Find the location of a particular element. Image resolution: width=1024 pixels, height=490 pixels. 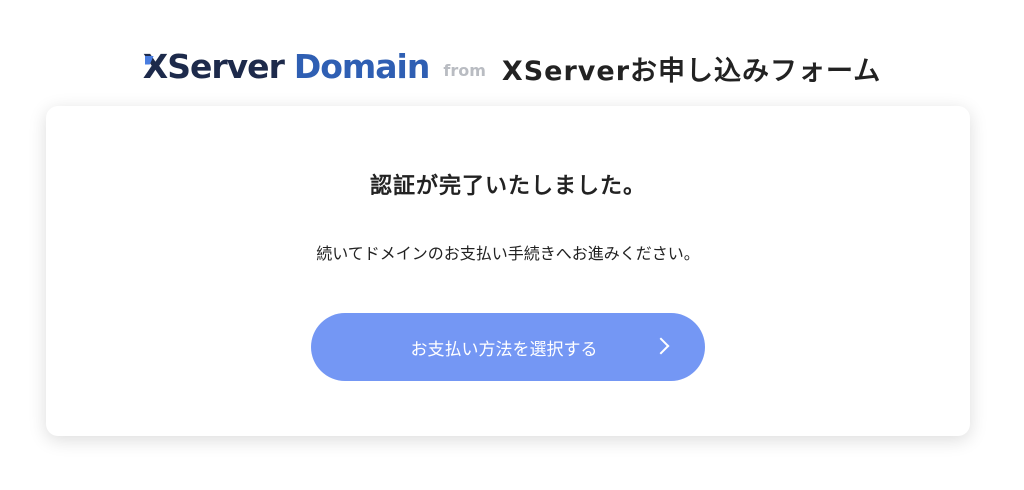

page-heading: 認証が完了いたしました。 is located at coordinates (507, 186).